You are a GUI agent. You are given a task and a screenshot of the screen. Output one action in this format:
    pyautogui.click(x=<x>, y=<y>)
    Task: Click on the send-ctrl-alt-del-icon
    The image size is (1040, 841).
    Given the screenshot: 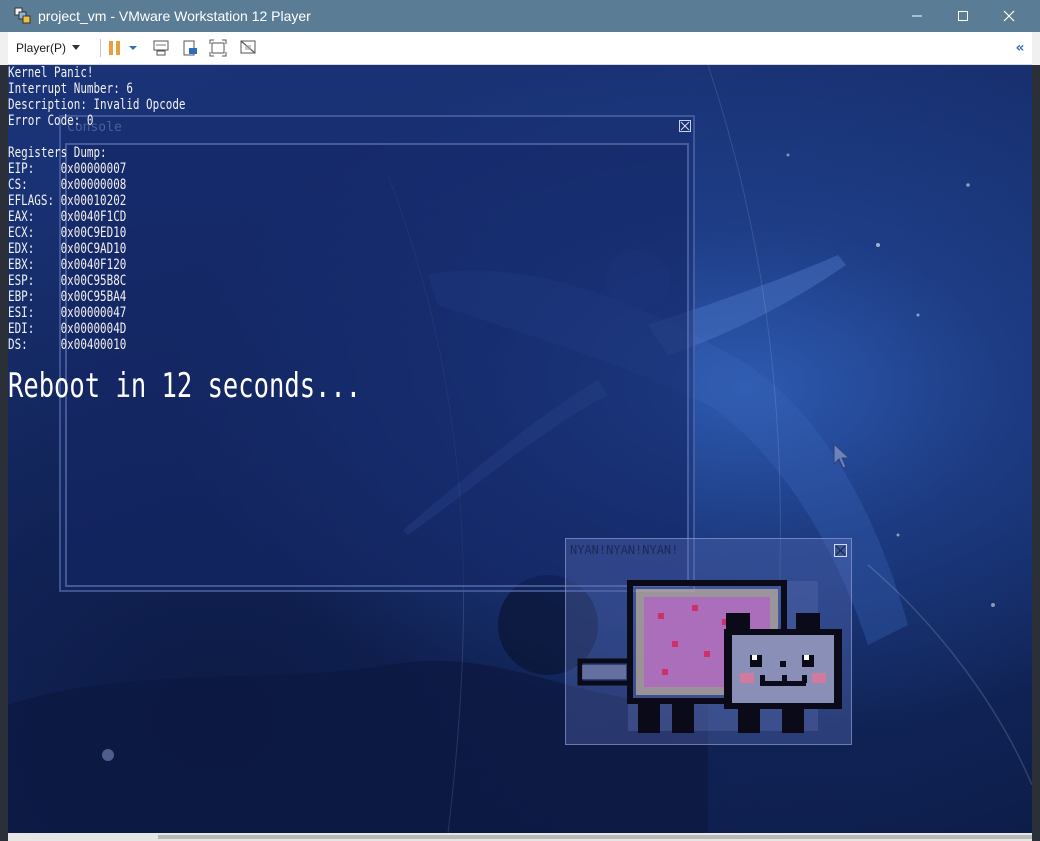 What is the action you would take?
    pyautogui.click(x=161, y=48)
    